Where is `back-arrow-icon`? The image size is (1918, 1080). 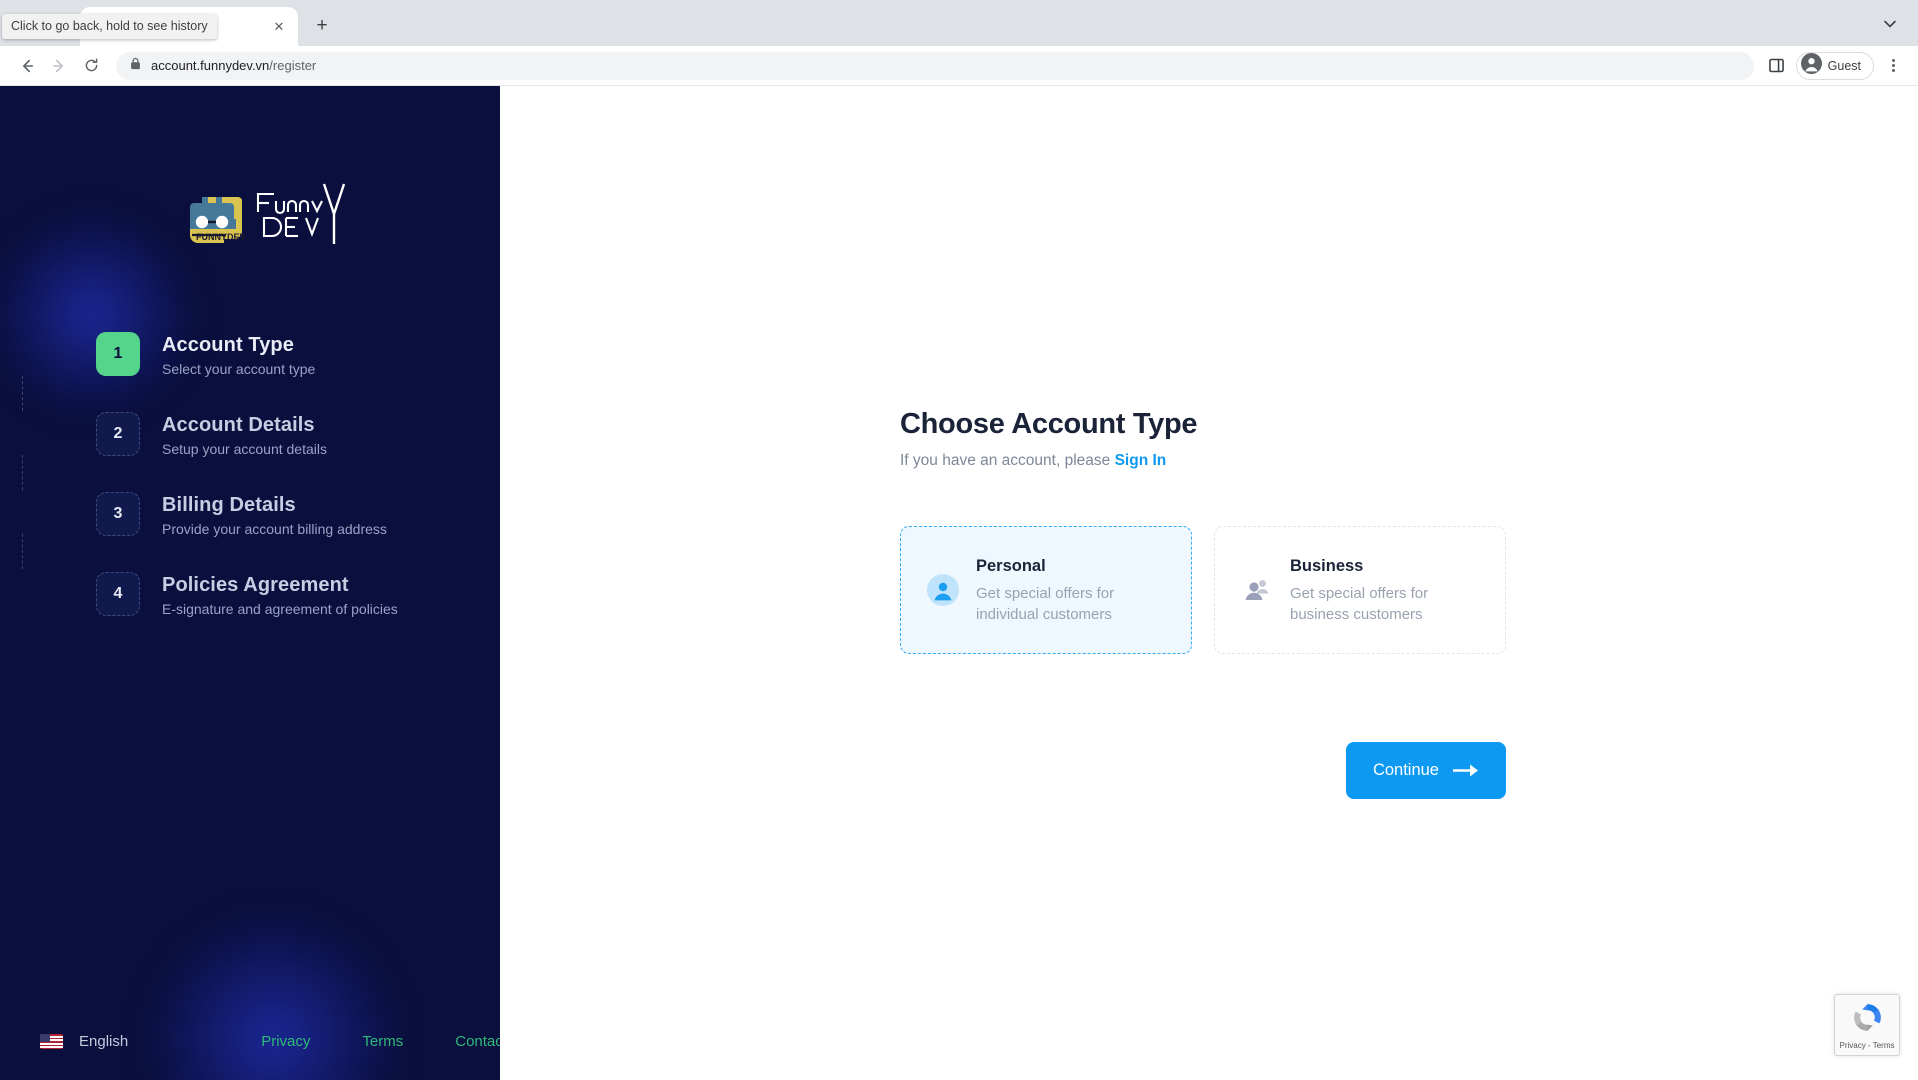
back-arrow-icon is located at coordinates (27, 66).